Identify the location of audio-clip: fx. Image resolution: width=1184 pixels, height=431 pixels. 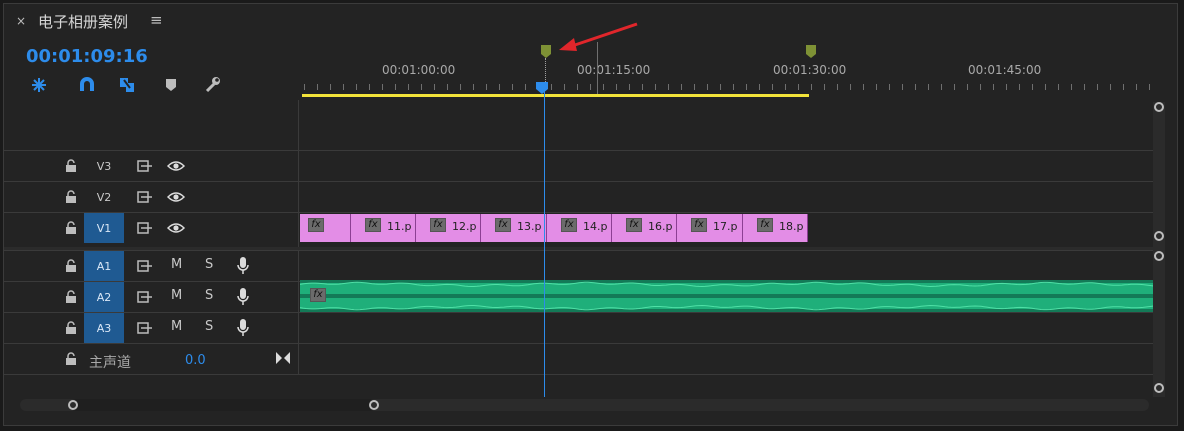
(728, 296).